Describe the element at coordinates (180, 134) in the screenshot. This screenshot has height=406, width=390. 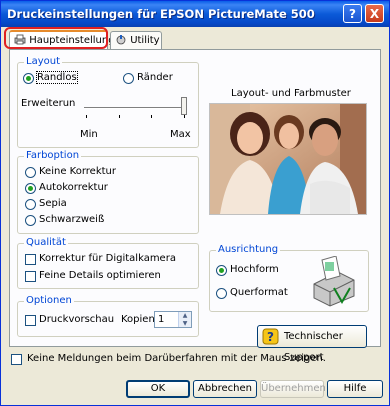
I see `slider-max-label: Max` at that location.